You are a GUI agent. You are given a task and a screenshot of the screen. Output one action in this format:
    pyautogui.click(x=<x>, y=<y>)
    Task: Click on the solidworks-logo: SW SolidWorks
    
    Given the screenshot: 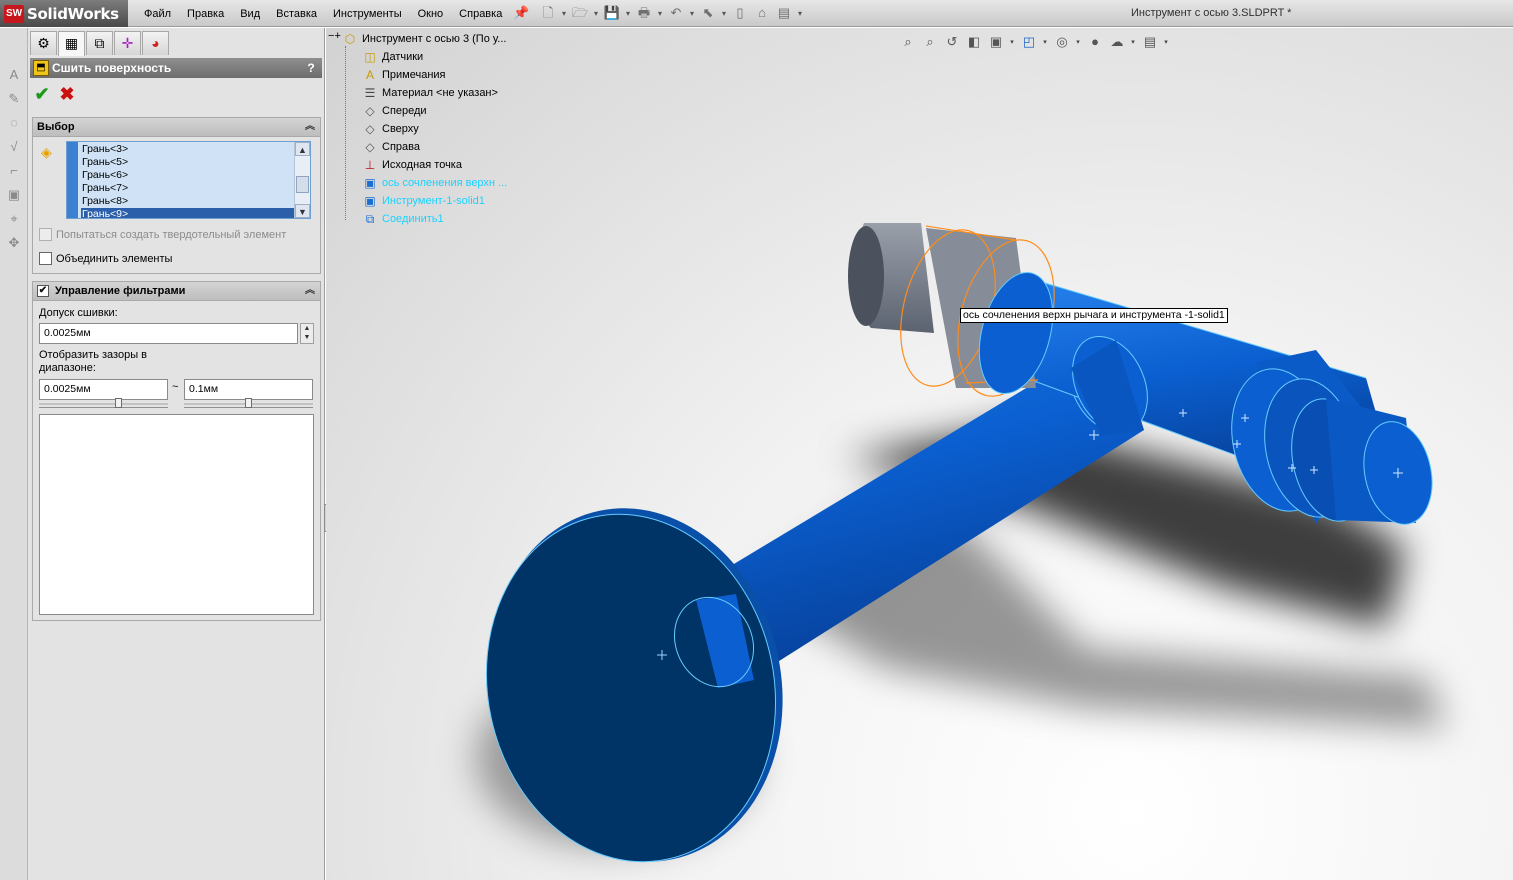 What is the action you would take?
    pyautogui.click(x=64, y=13)
    